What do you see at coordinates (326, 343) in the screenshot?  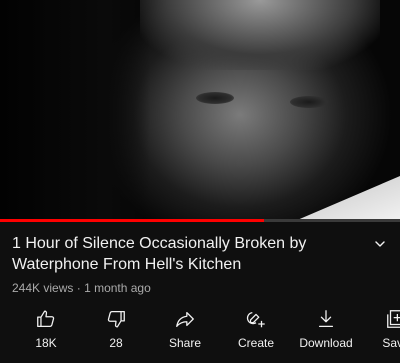 I see `download-label: Download` at bounding box center [326, 343].